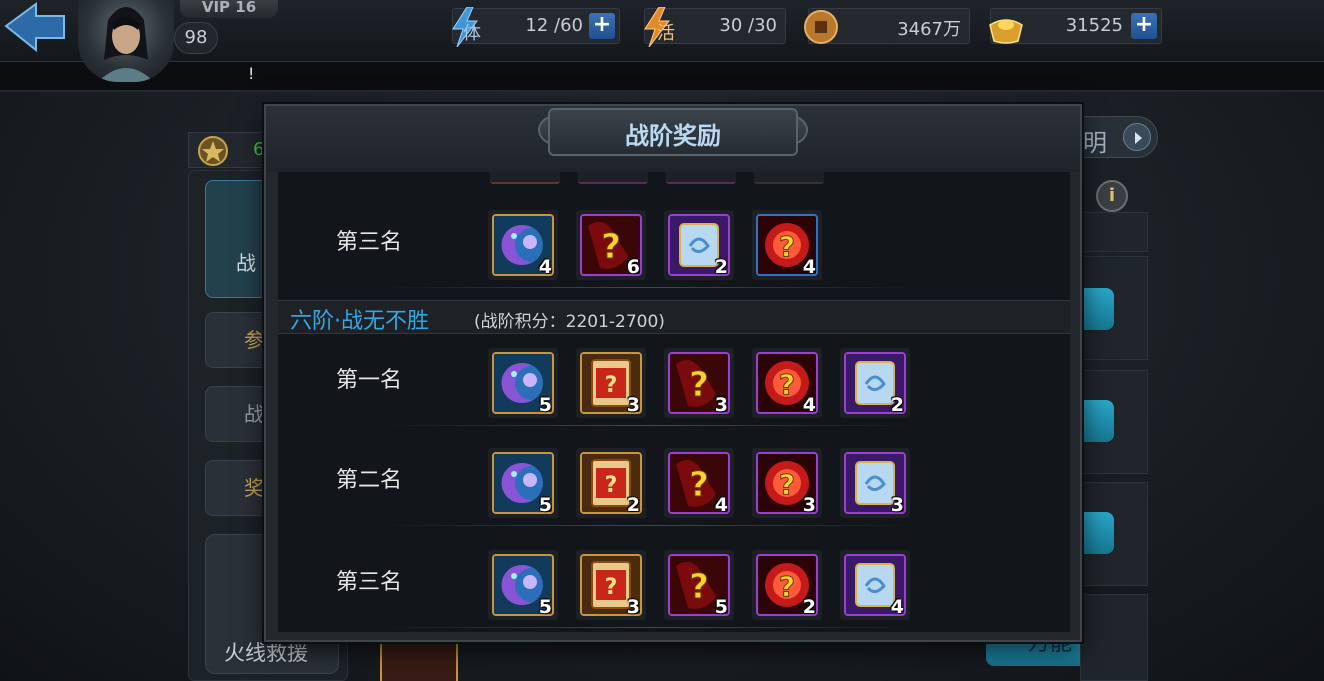 This screenshot has height=681, width=1324. I want to click on reward-item-red-scroll: ? 2, so click(611, 483).